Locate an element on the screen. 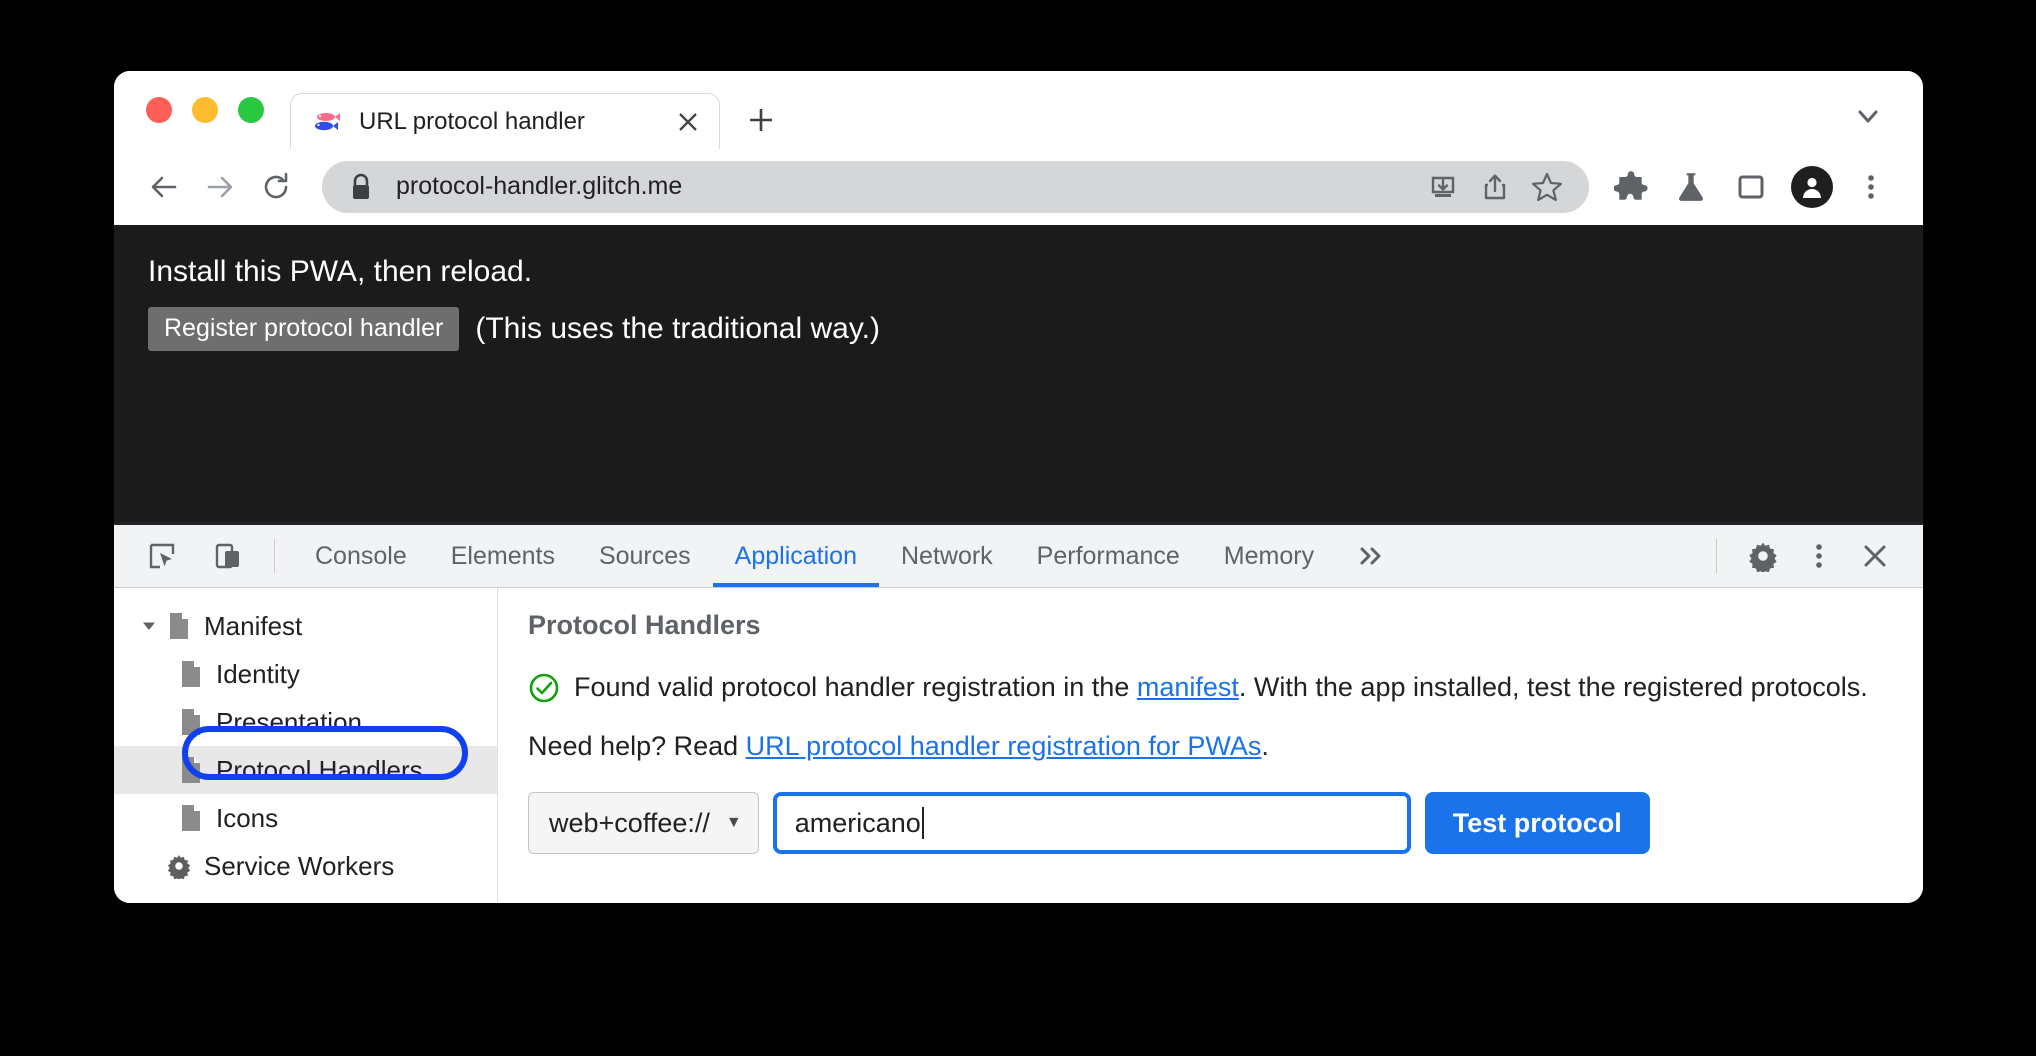 This screenshot has width=2036, height=1056. tab-performance: Performance is located at coordinates (1108, 556).